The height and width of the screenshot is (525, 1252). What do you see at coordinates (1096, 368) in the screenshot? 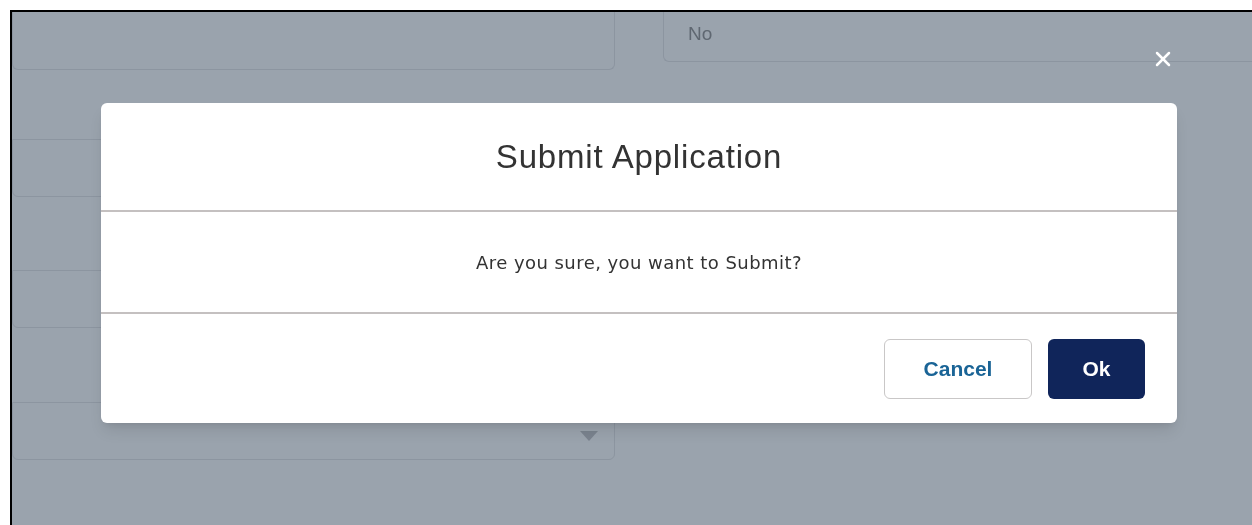
I see `ok-button: Ok` at bounding box center [1096, 368].